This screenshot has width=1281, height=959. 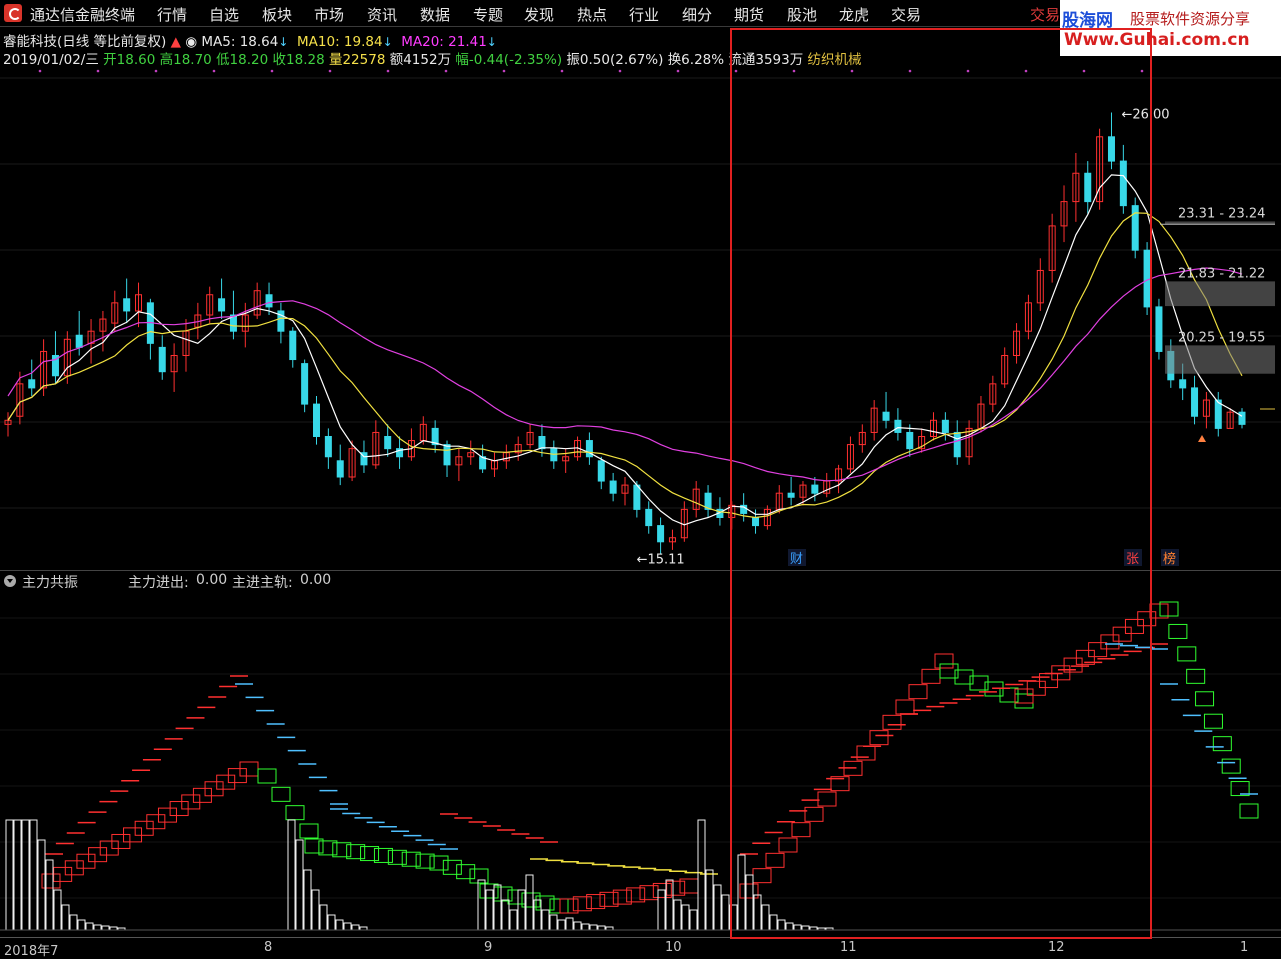 What do you see at coordinates (640, 948) in the screenshot?
I see `date-axis: 2018年7 8 9 10 11 12 1` at bounding box center [640, 948].